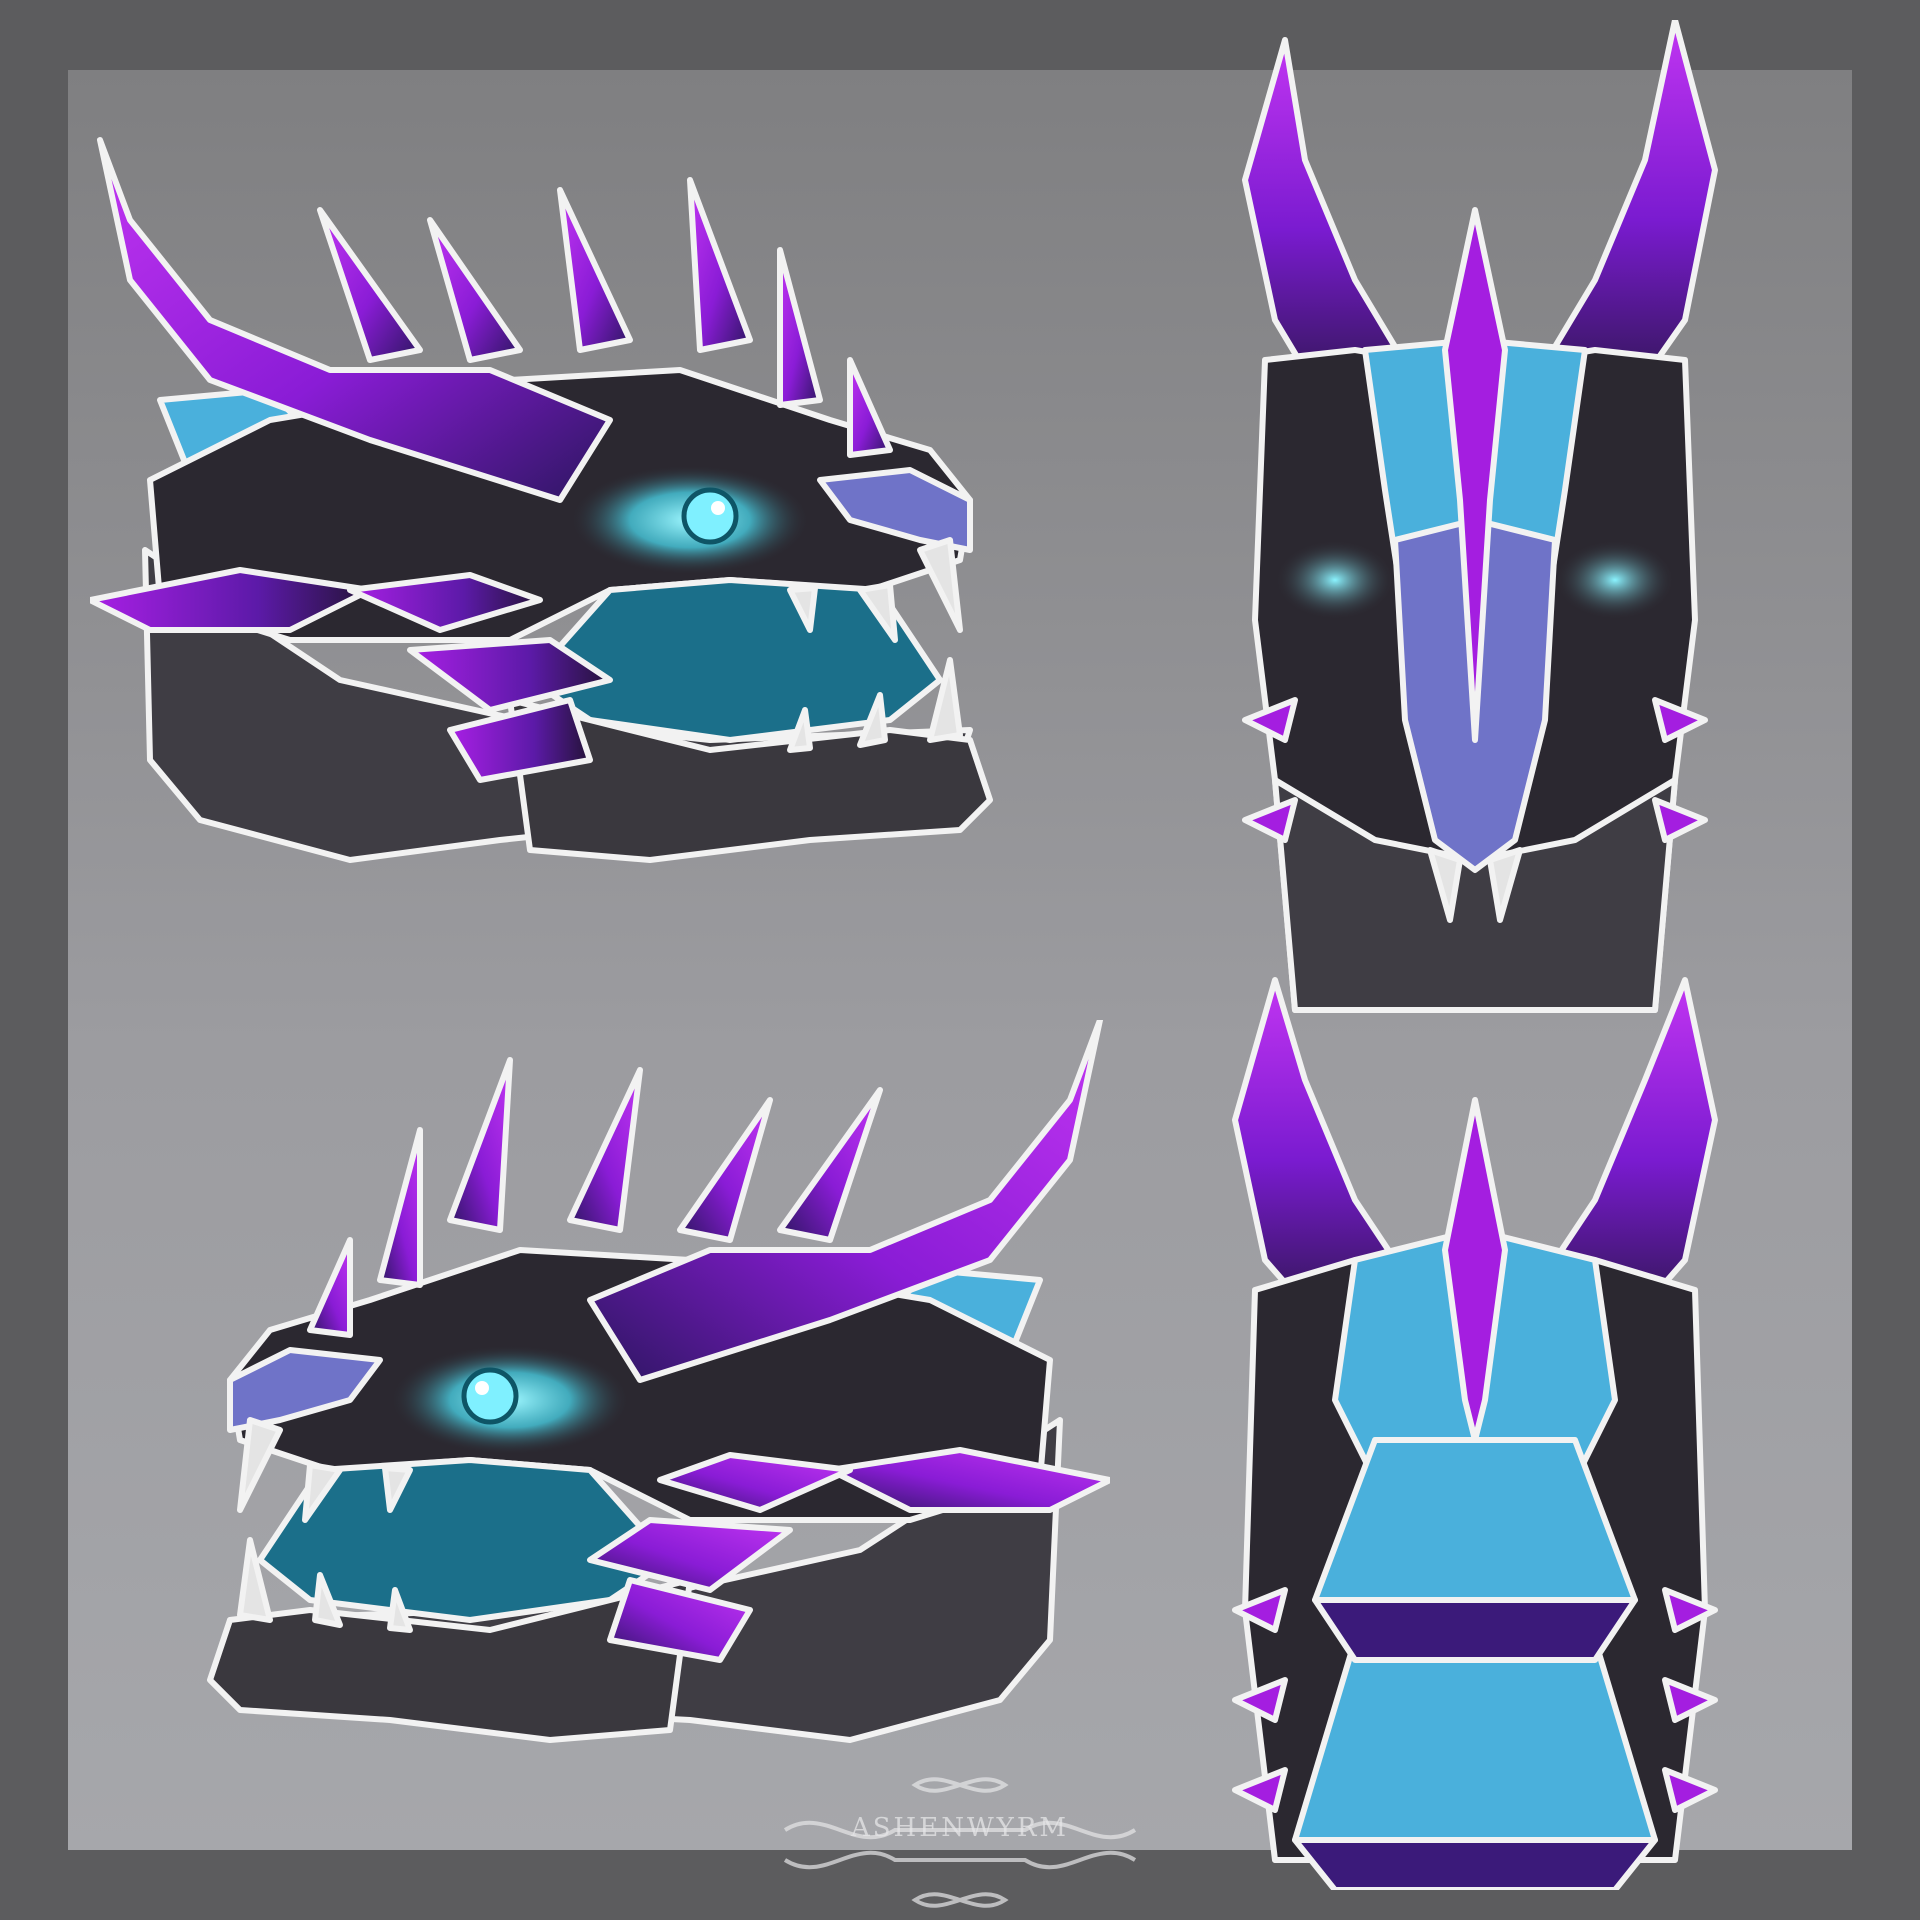 This screenshot has width=1920, height=1920. I want to click on artist-watermark: ASHENWYRM, so click(960, 1835).